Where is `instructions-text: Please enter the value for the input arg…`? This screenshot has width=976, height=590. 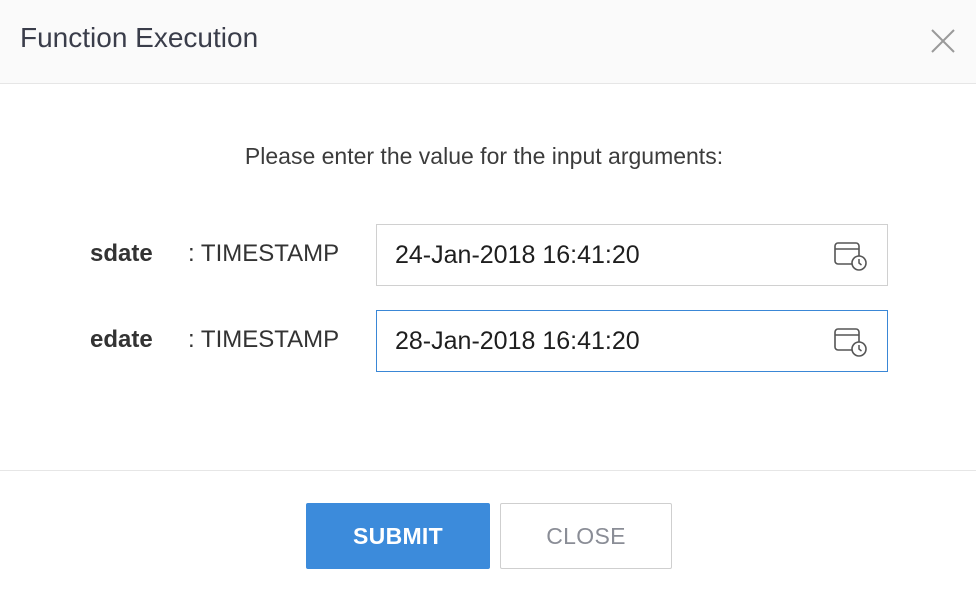
instructions-text: Please enter the value for the input arg… is located at coordinates (484, 156).